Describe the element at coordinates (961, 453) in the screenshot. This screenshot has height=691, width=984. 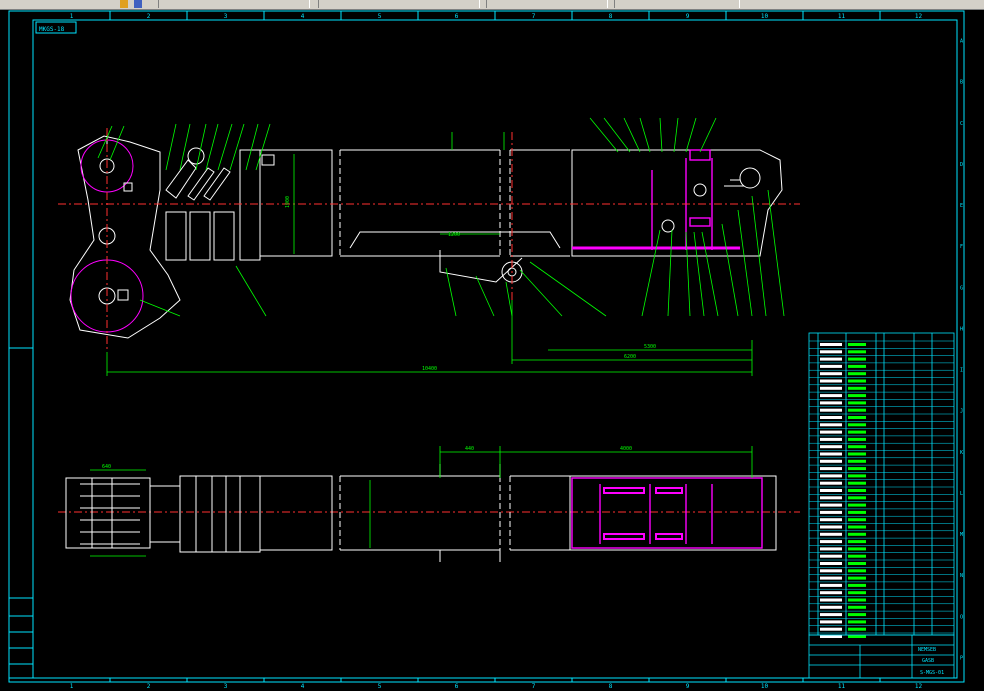
I see `row-label: K` at that location.